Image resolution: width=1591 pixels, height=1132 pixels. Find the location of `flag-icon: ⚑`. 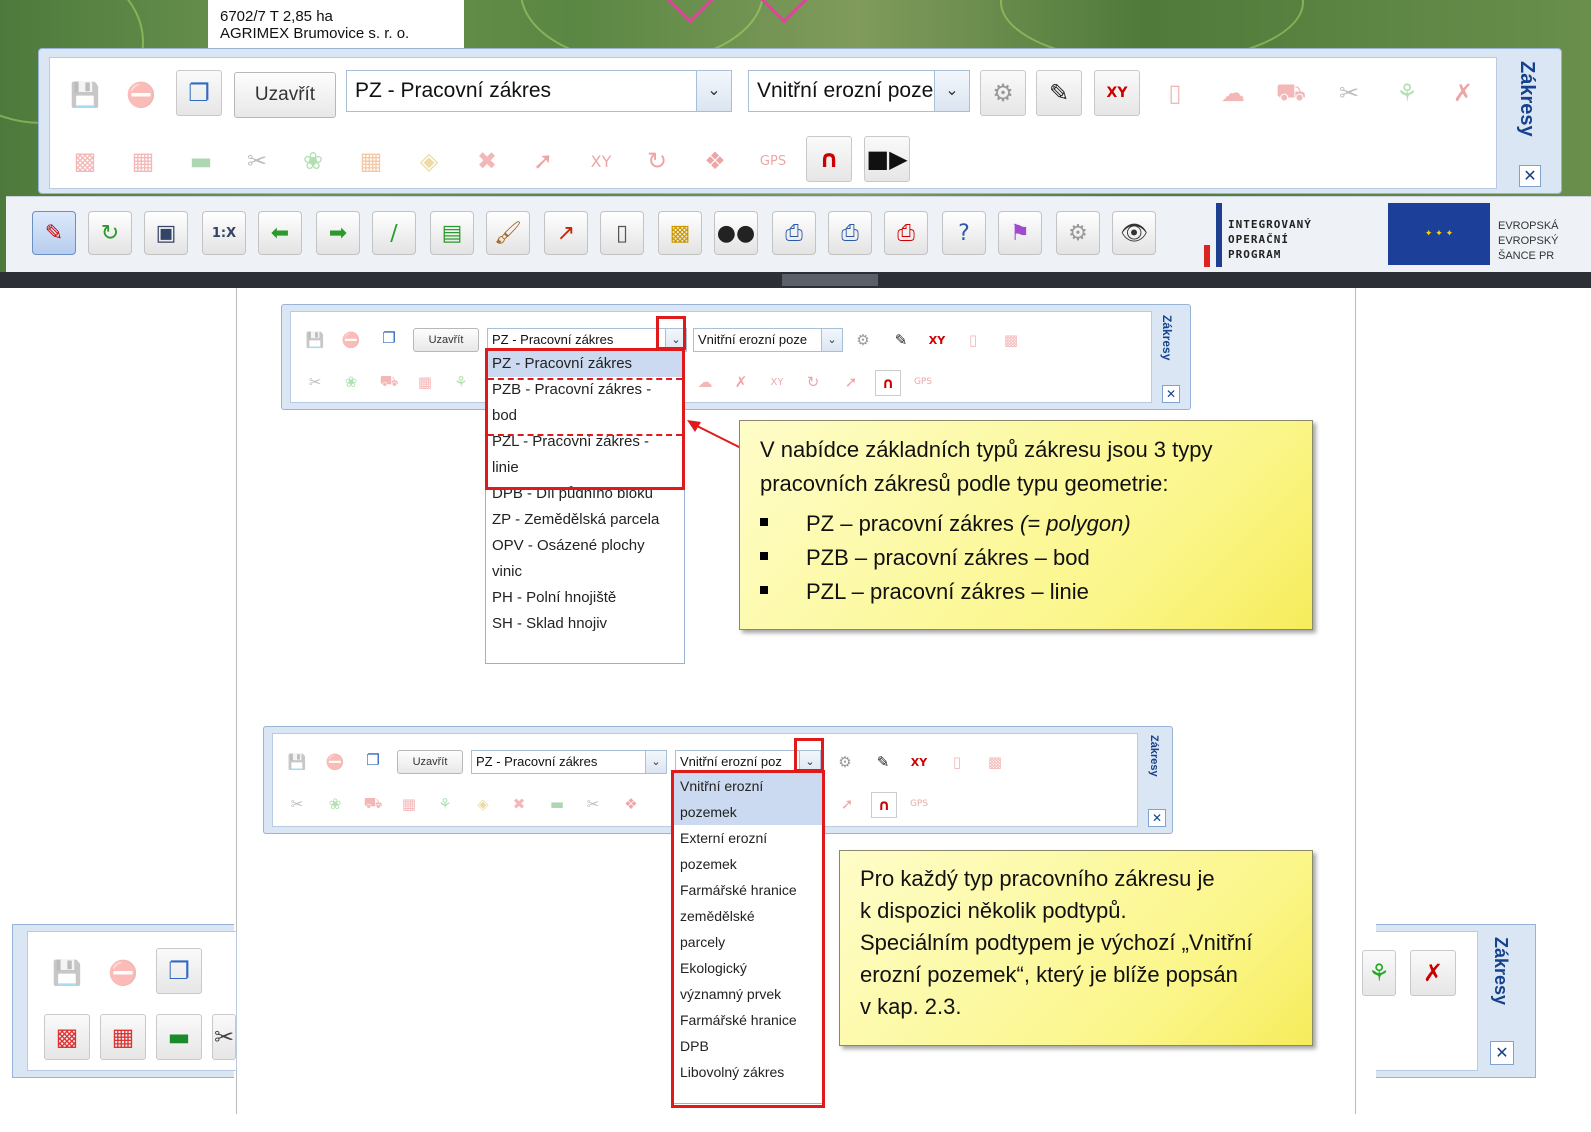

flag-icon: ⚑ is located at coordinates (1020, 233).